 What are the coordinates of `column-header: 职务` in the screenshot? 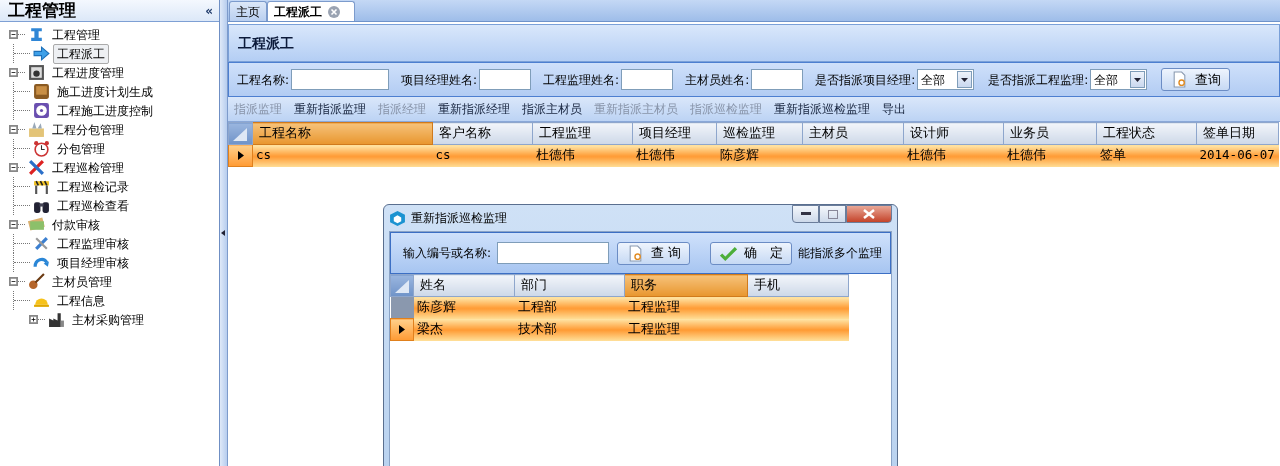 It's located at (686, 285).